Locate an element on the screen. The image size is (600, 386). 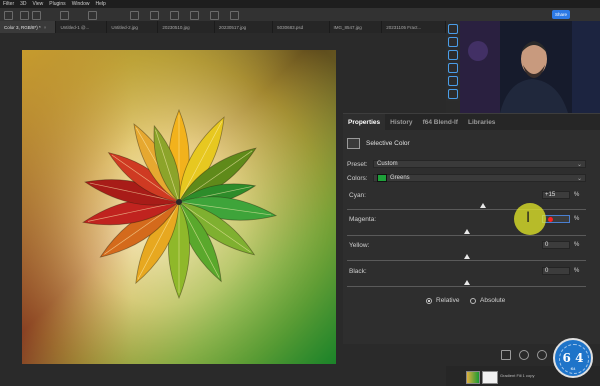
black-input: 0 is located at coordinates (556, 271).